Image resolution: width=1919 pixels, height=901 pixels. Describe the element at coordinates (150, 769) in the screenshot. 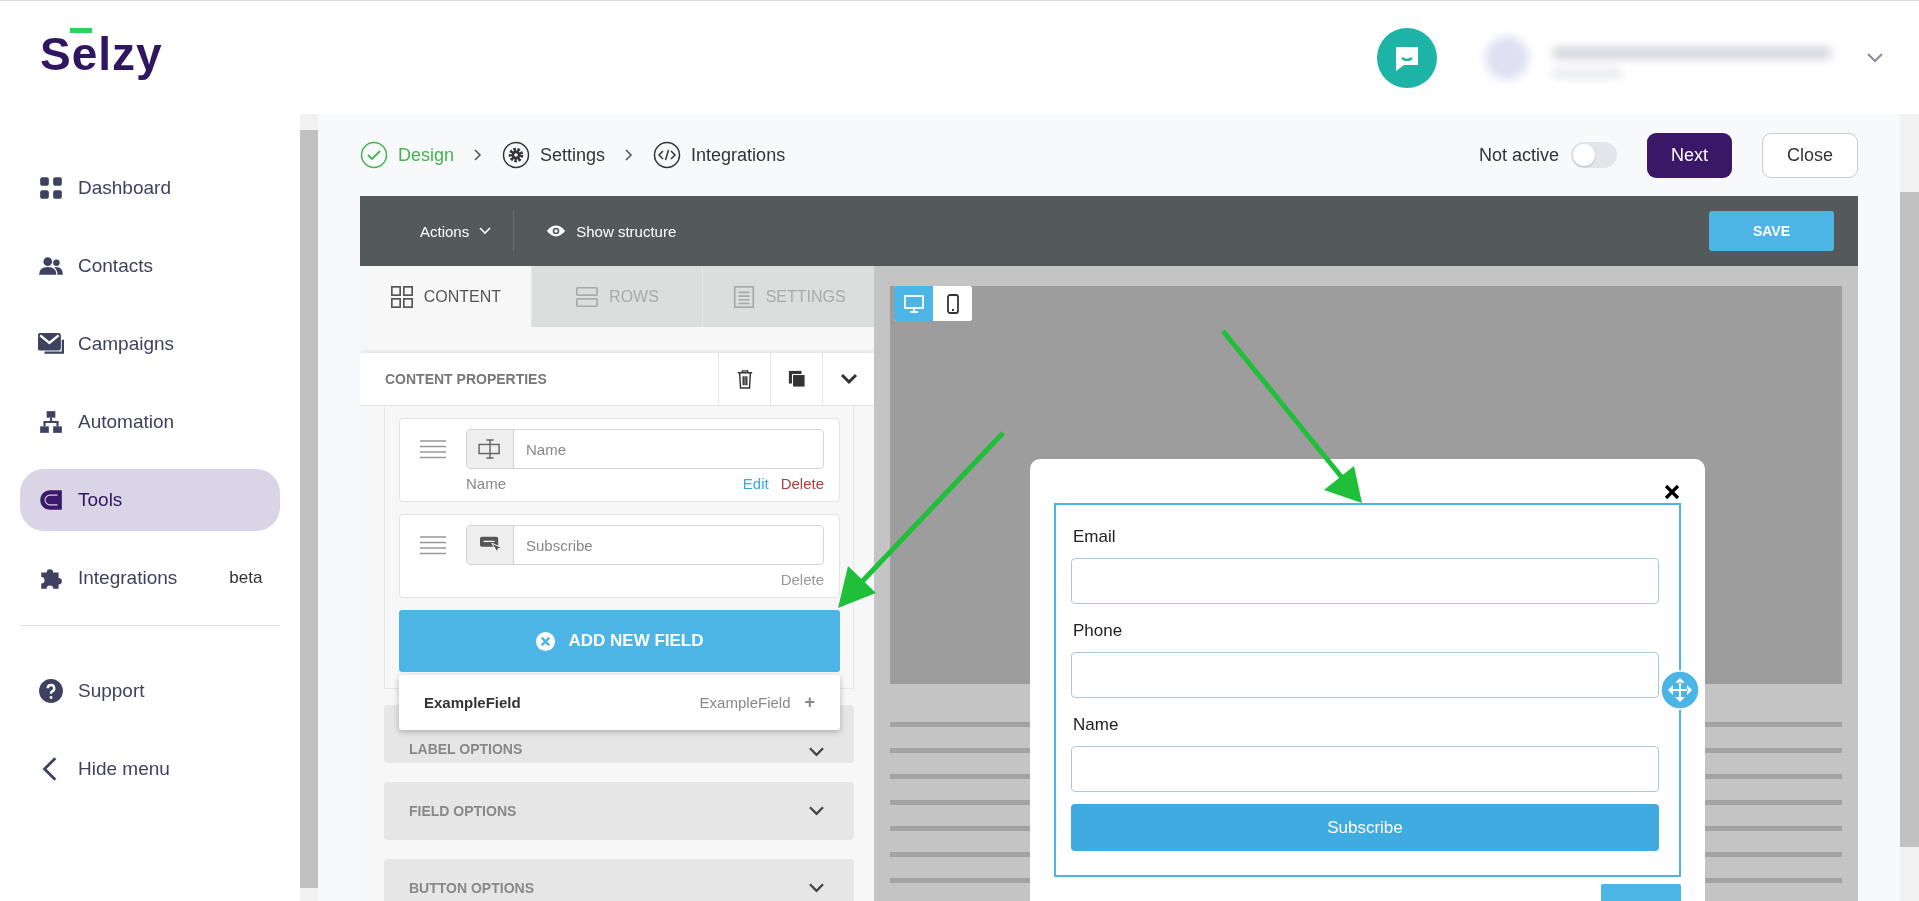

I see `hide-menu-link: Hide menu` at that location.